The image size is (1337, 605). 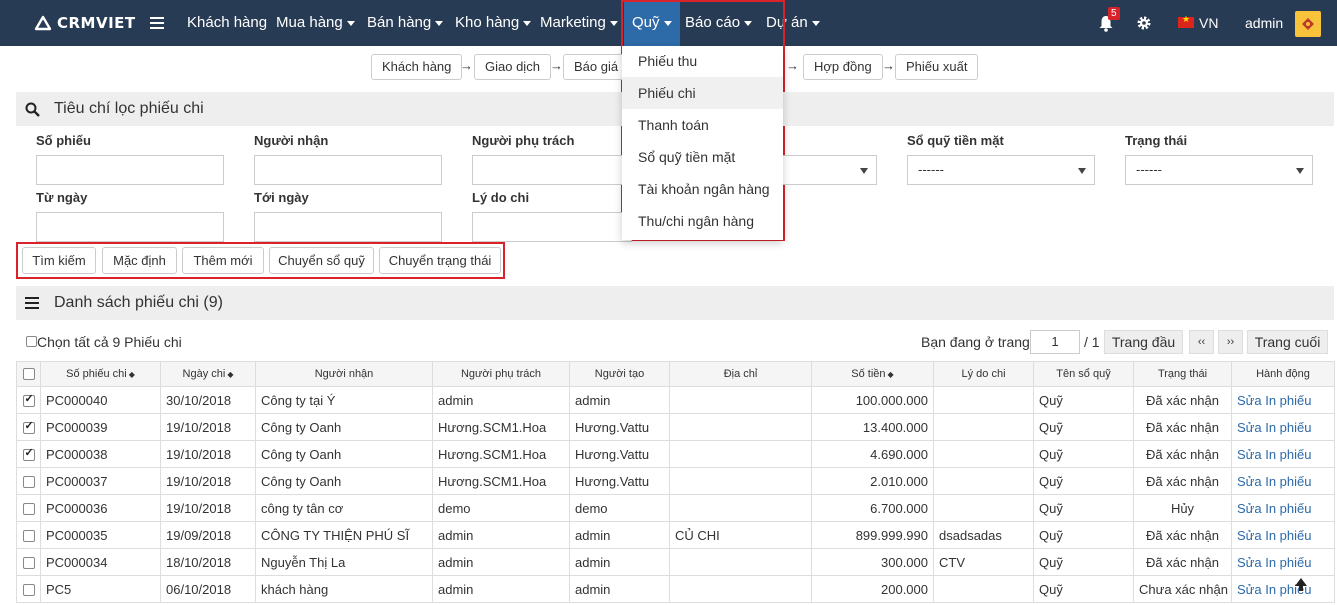 I want to click on last-page-button: Trang cuối, so click(x=1287, y=342).